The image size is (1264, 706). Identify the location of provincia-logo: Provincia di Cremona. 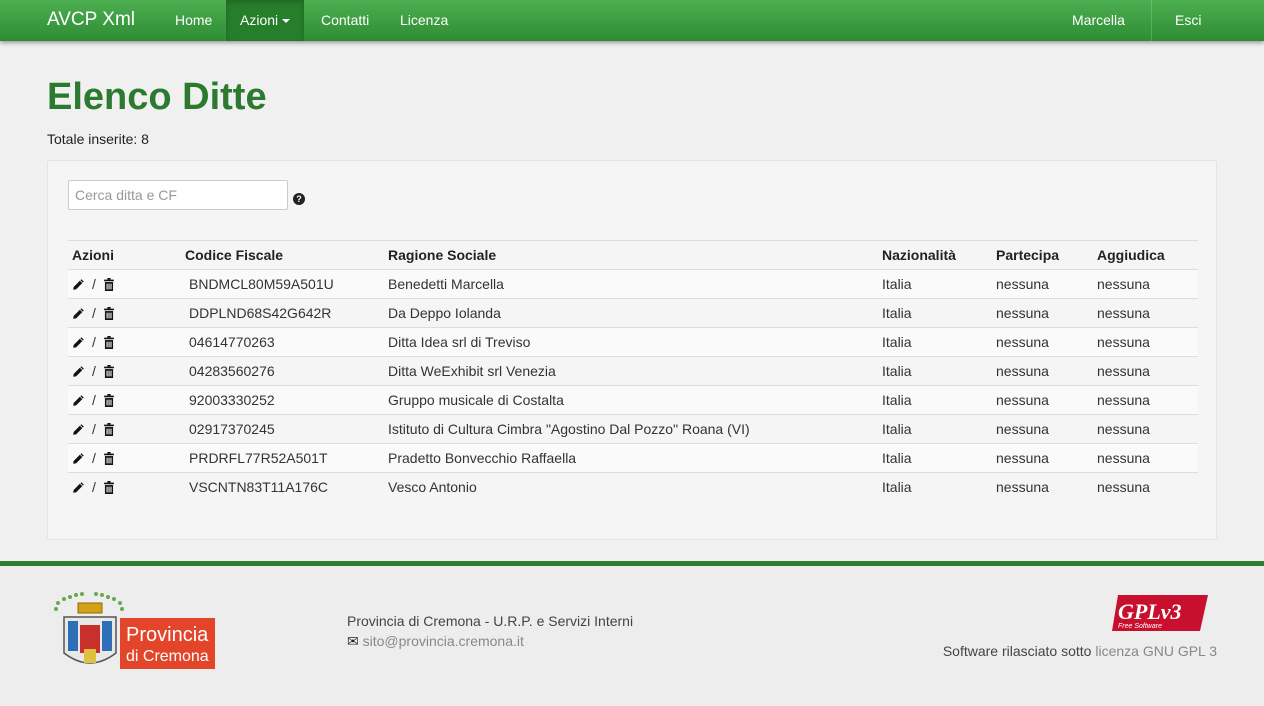
(135, 635).